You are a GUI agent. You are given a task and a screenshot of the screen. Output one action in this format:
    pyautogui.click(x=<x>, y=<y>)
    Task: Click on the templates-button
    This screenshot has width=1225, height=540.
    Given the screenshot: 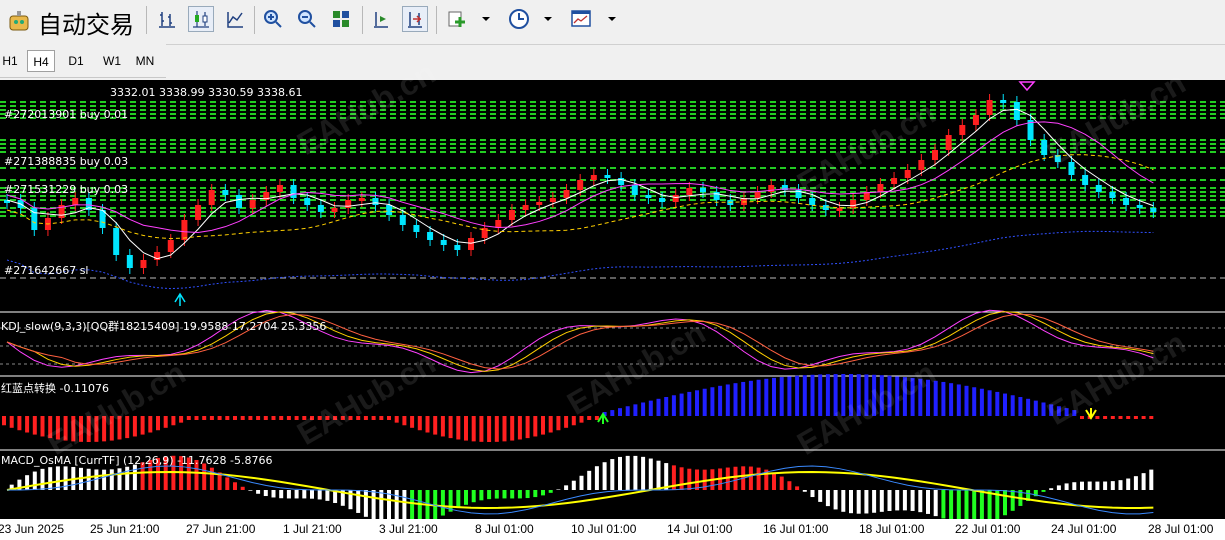 What is the action you would take?
    pyautogui.click(x=581, y=19)
    